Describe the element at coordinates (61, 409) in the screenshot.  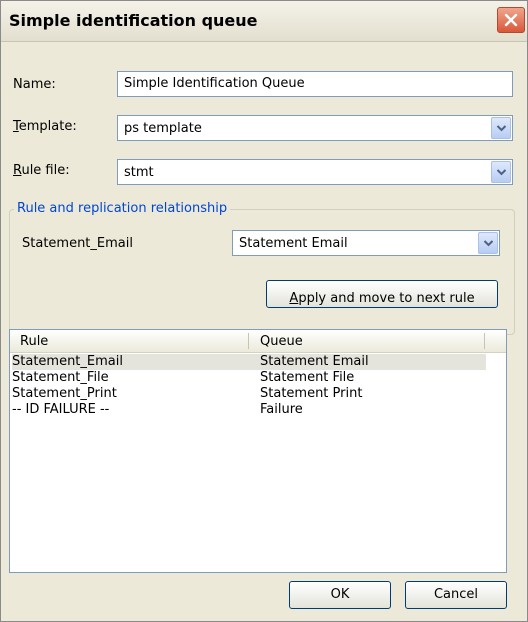
I see `rule-cell: -- ID FAILURE --` at that location.